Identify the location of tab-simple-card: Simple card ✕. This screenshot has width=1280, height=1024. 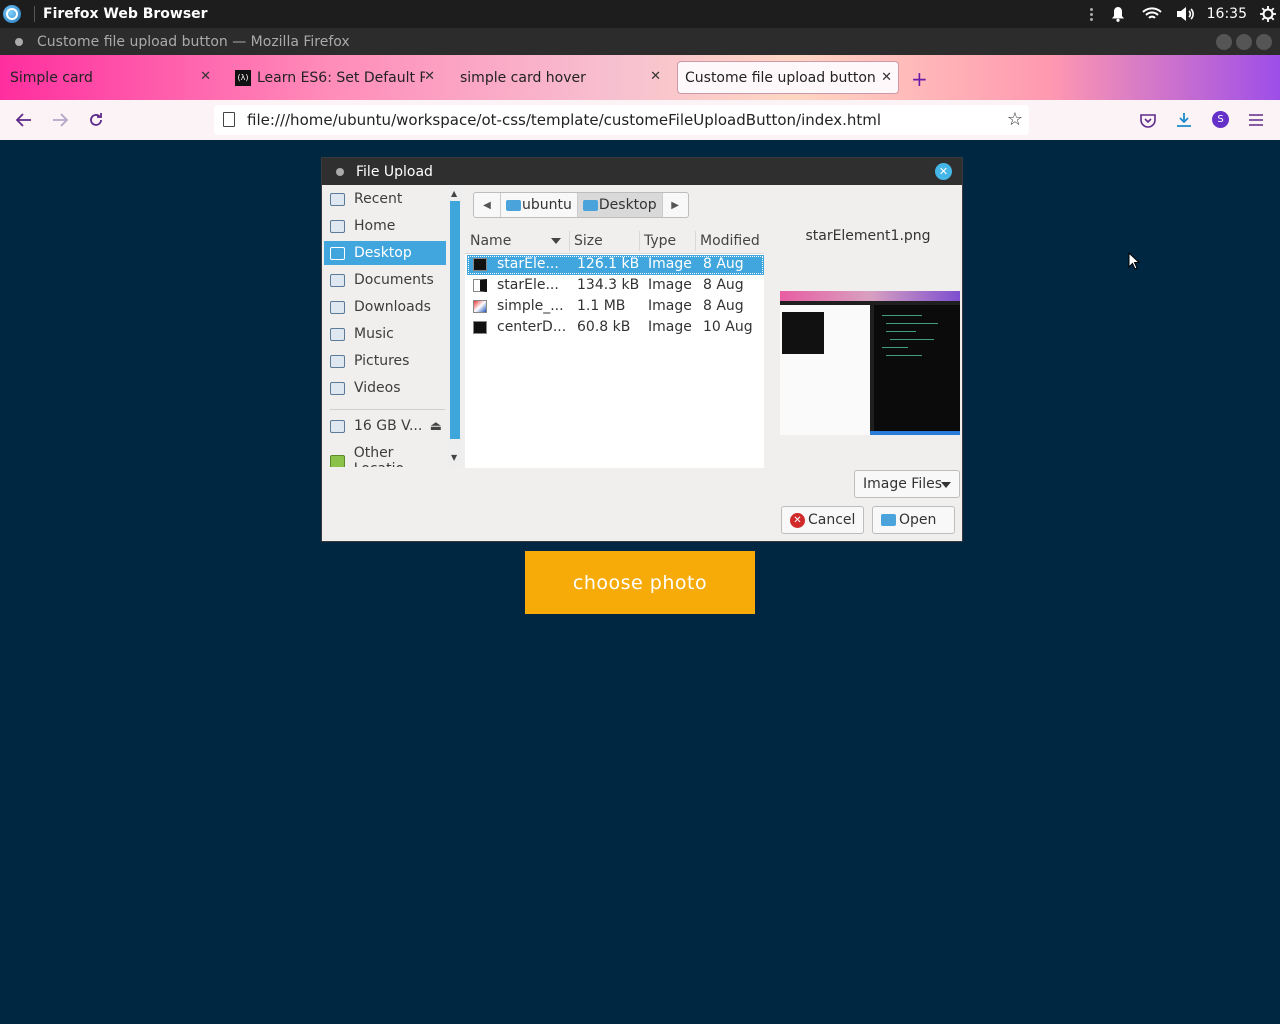
(113, 77).